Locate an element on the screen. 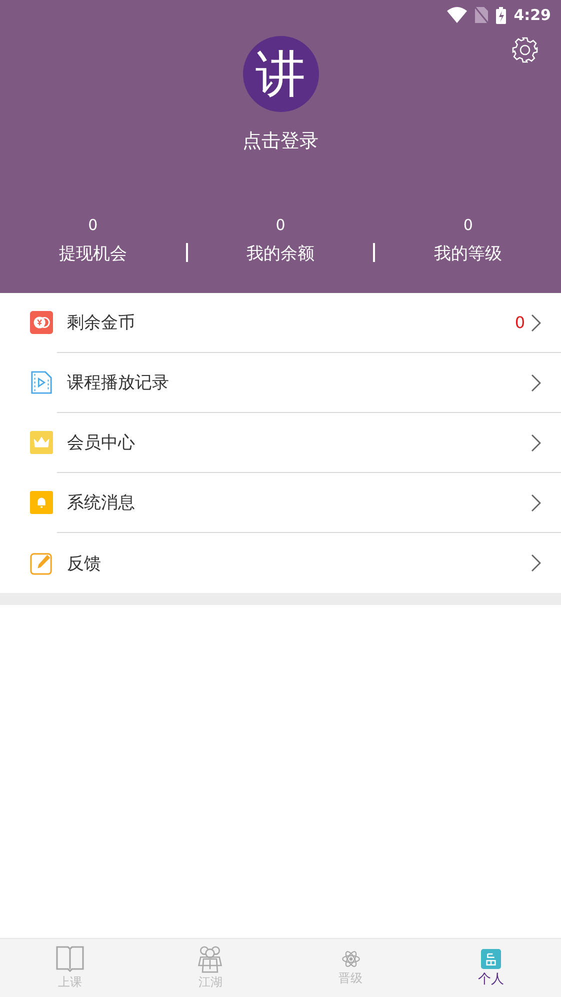  nav-tab: 个人 is located at coordinates (490, 968).